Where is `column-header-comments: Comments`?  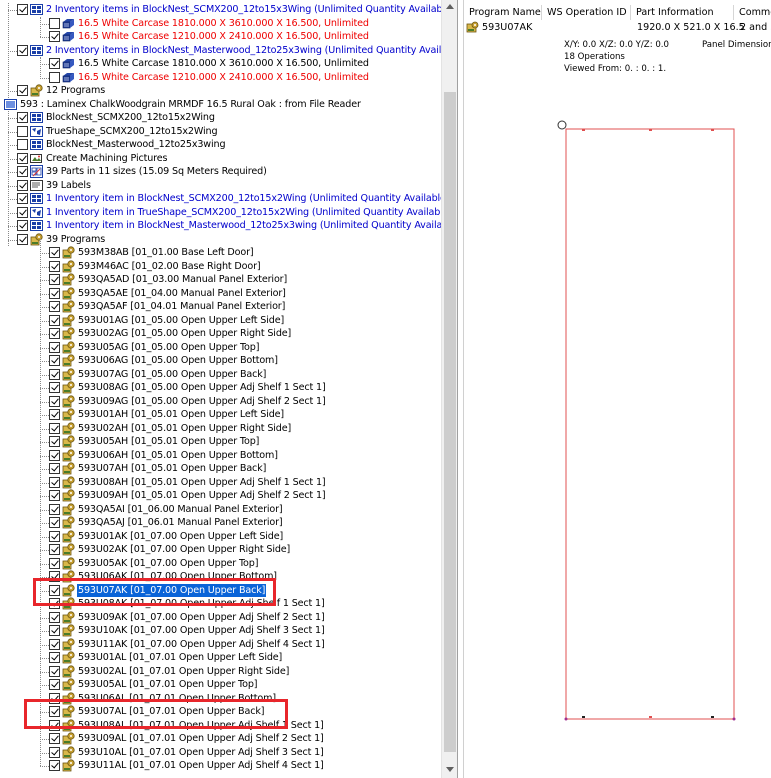 column-header-comments: Comments is located at coordinates (752, 12).